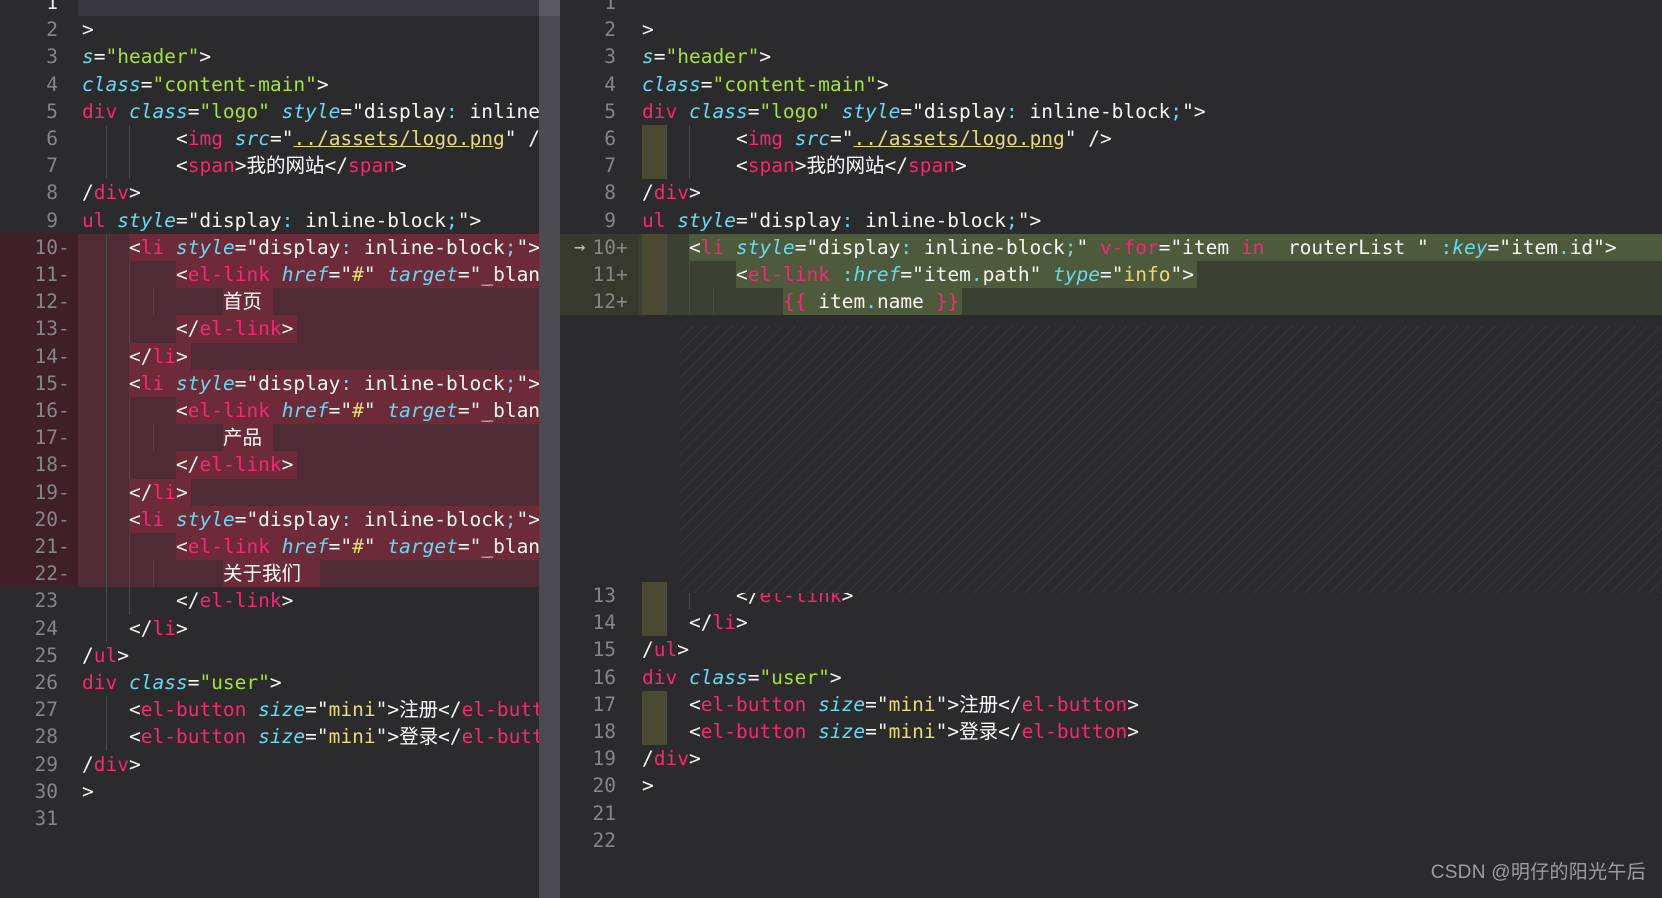 The image size is (1662, 898). What do you see at coordinates (280, 383) in the screenshot?
I see `code-line: 15- <li style="display: inline-block;">` at bounding box center [280, 383].